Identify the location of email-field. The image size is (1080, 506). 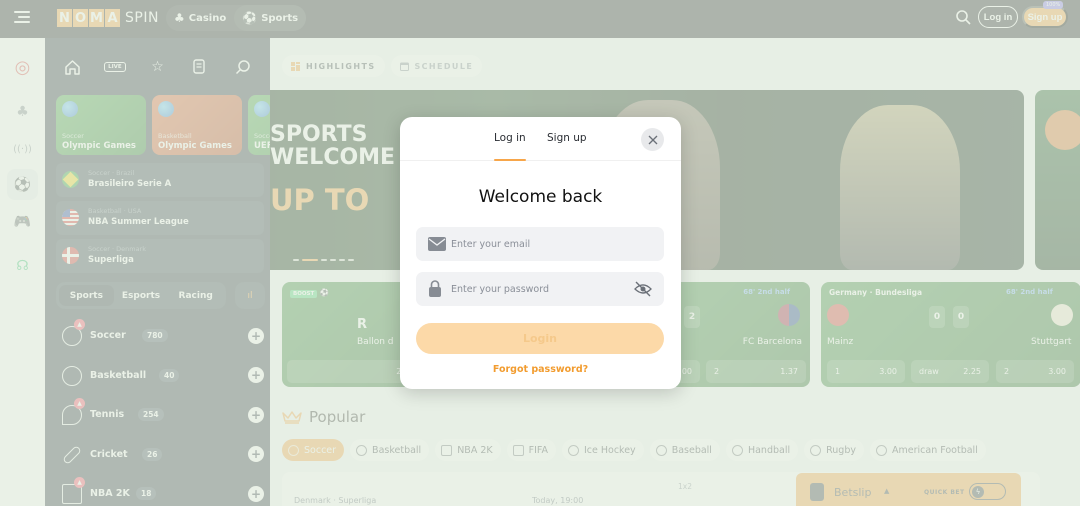
(540, 244).